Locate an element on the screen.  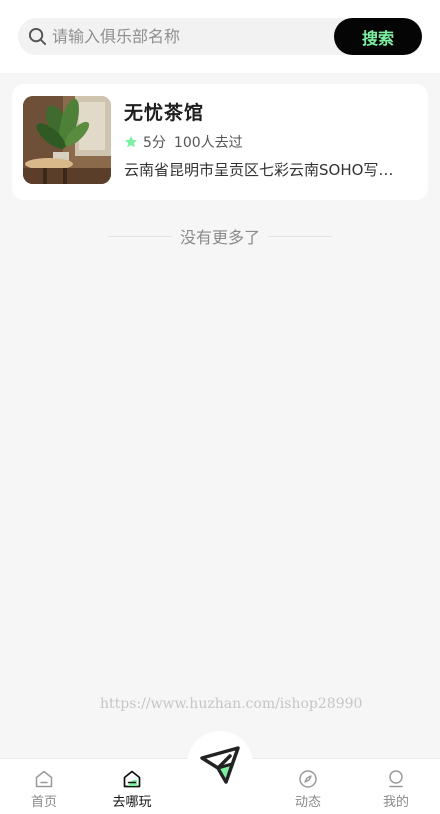
club-name: 无忧茶馆 is located at coordinates (164, 113).